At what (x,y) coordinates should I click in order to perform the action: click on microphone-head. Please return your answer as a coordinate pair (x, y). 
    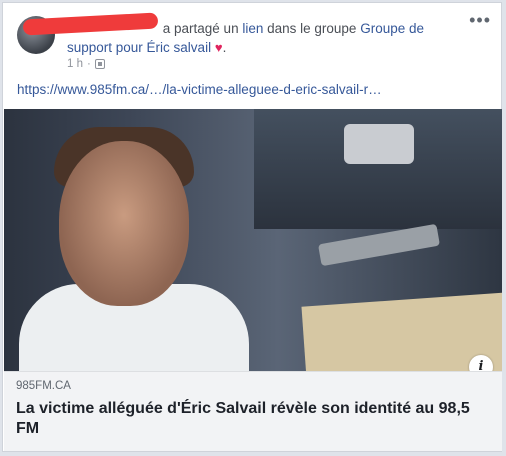
    Looking at the image, I should click on (379, 144).